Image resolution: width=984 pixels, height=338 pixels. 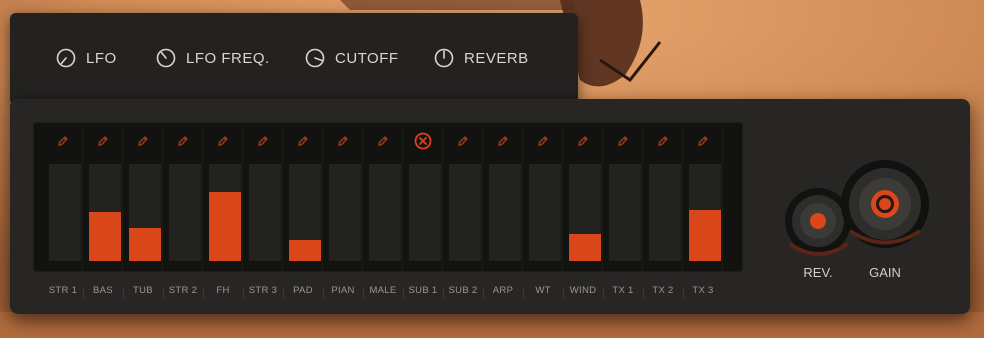 I want to click on channel-label: TUB, so click(x=143, y=290).